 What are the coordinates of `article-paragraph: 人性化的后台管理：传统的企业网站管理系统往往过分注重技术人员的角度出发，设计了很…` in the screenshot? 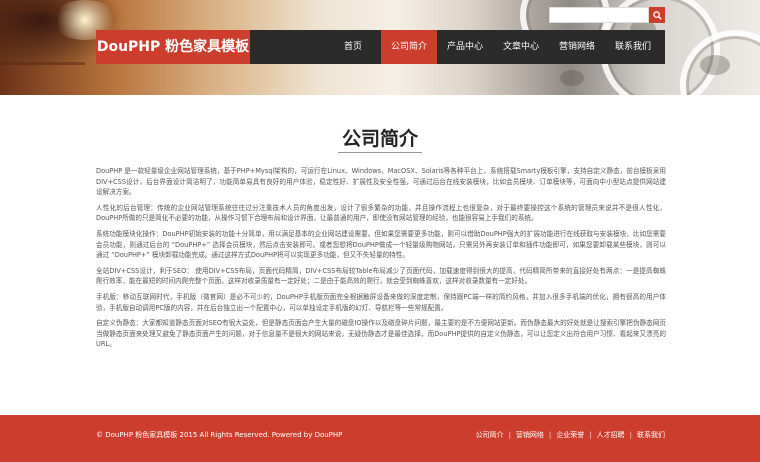 It's located at (381, 213).